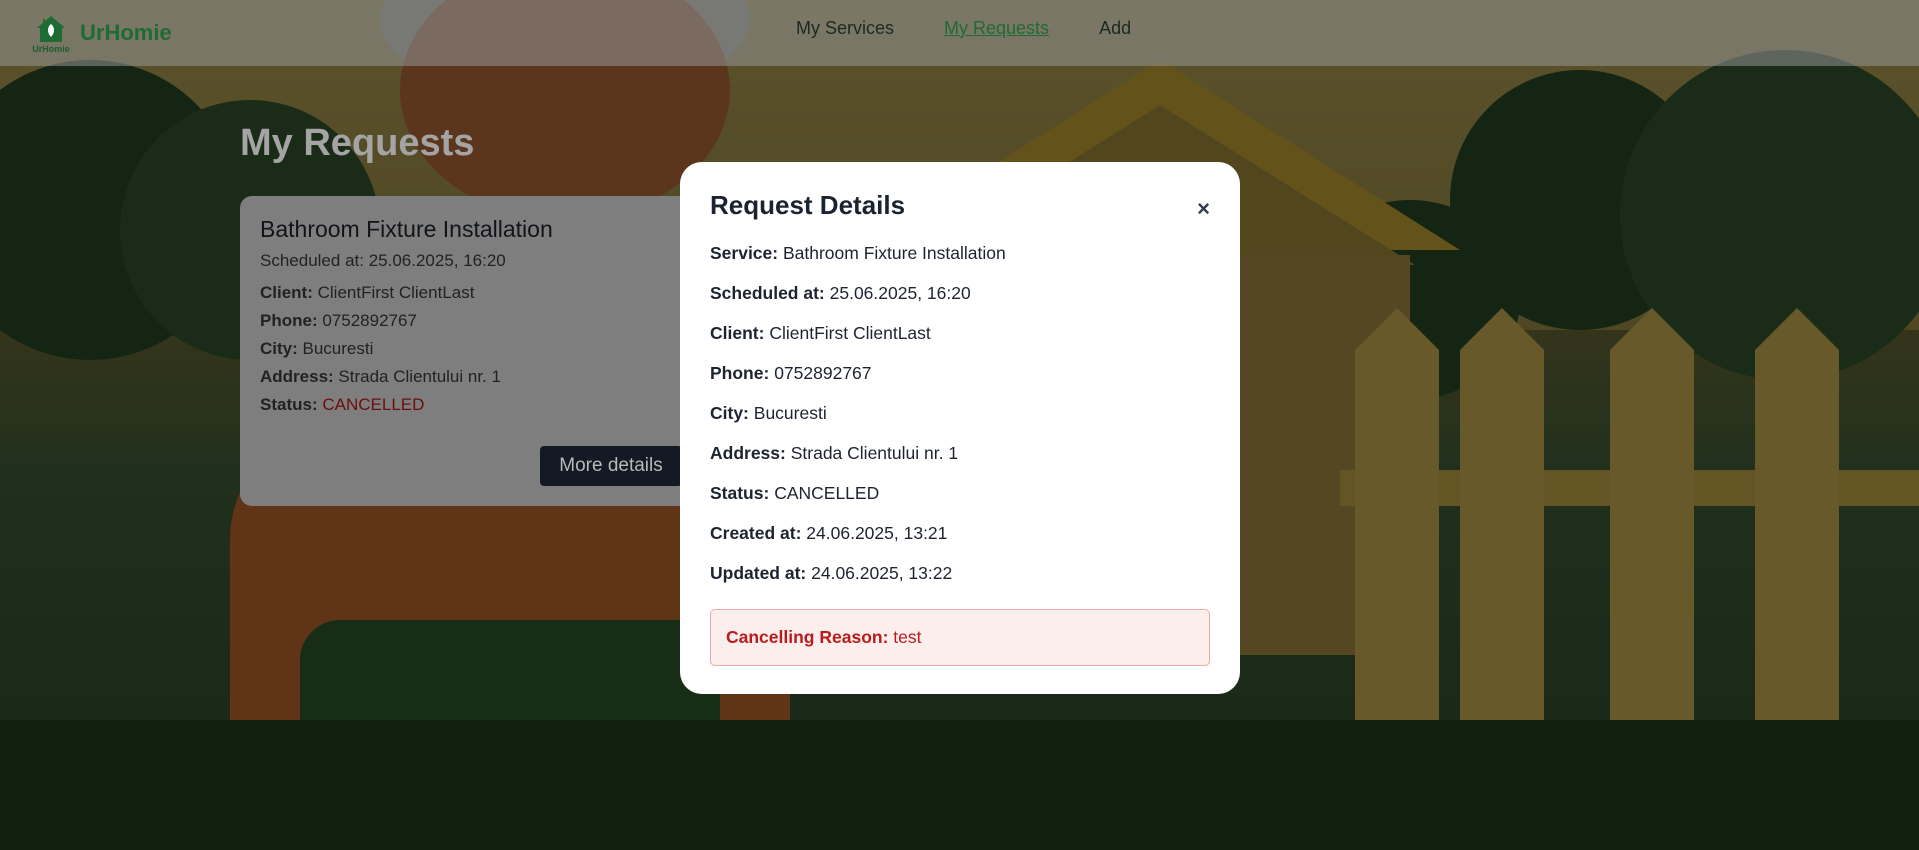 The height and width of the screenshot is (850, 1919). Describe the element at coordinates (807, 637) in the screenshot. I see `reason-label: Cancelling Reason:` at that location.